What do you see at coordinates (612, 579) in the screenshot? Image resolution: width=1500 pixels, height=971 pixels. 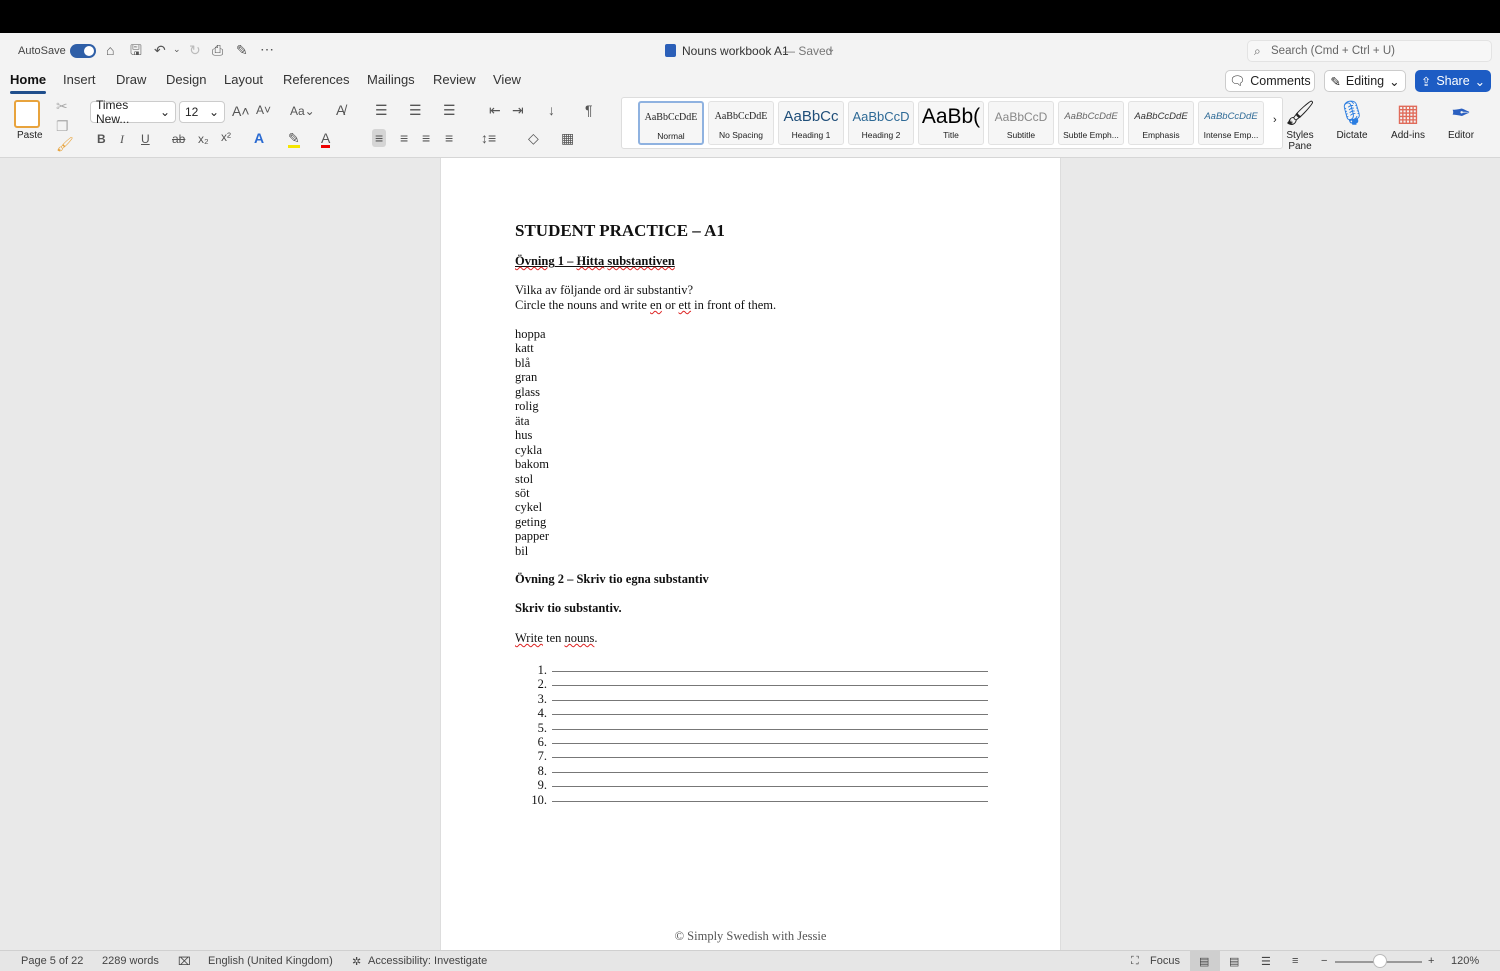 I see `exercise-2-heading: Övning 2 – Skriv tio egna substantiv` at bounding box center [612, 579].